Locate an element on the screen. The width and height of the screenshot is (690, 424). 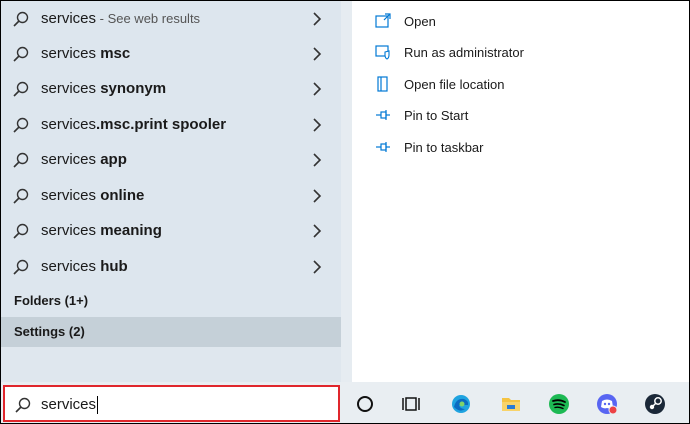
action-pin-to-start: Pin to Start is located at coordinates (421, 115).